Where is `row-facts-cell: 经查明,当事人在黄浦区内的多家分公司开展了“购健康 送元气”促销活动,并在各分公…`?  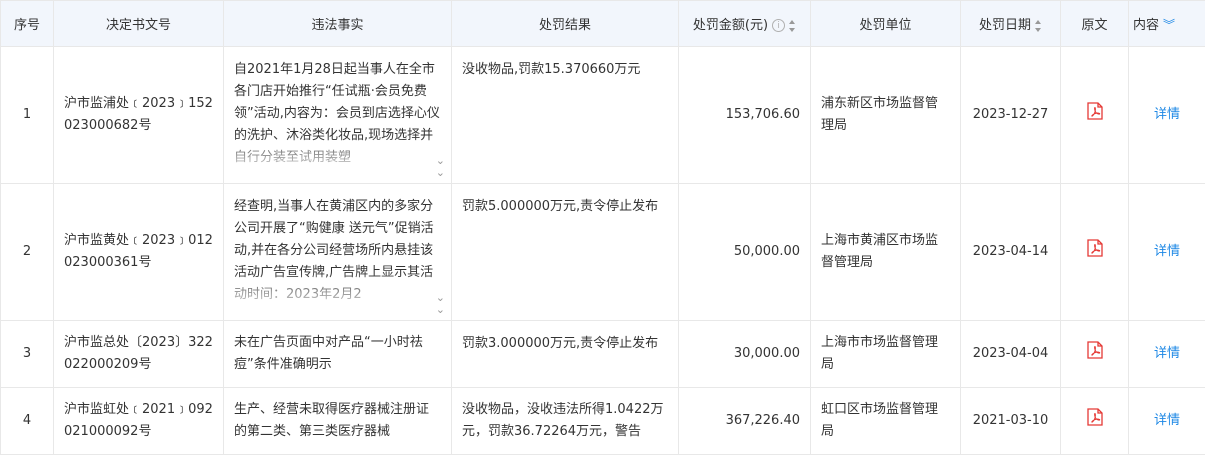
row-facts-cell: 经查明,当事人在黄浦区内的多家分公司开展了“购健康 送元气”促销活动,并在各分公… is located at coordinates (337, 252).